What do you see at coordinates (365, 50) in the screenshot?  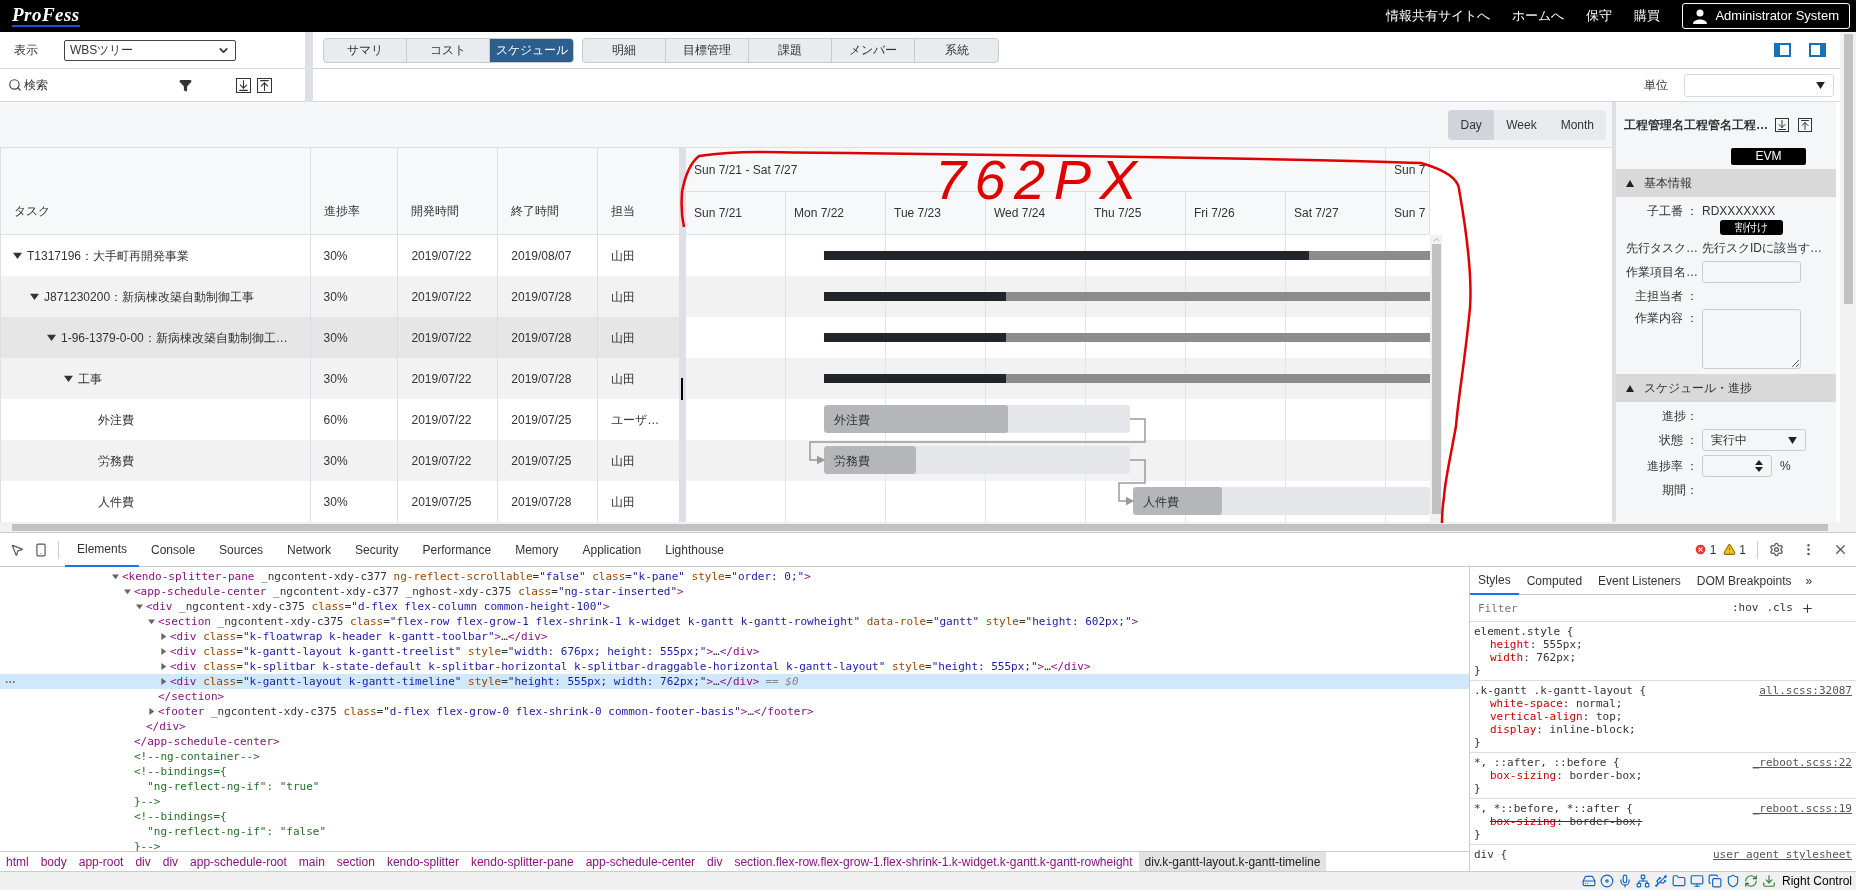 I see `view-tab: サマリ` at bounding box center [365, 50].